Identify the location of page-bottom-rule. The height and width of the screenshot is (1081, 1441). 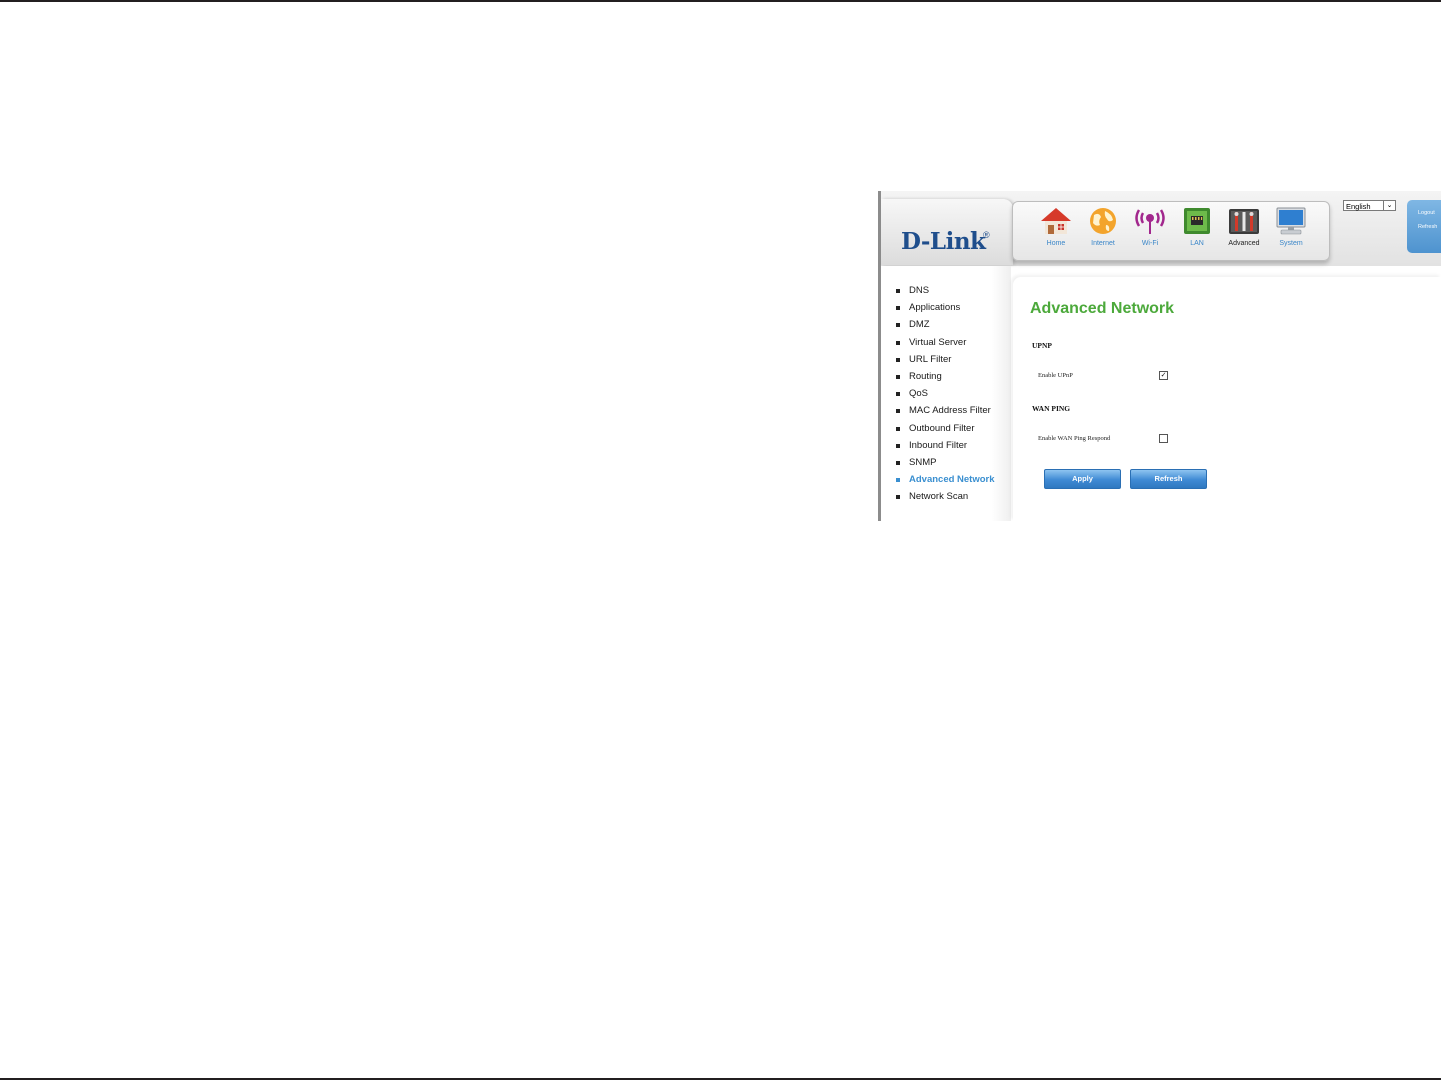
(720, 1079).